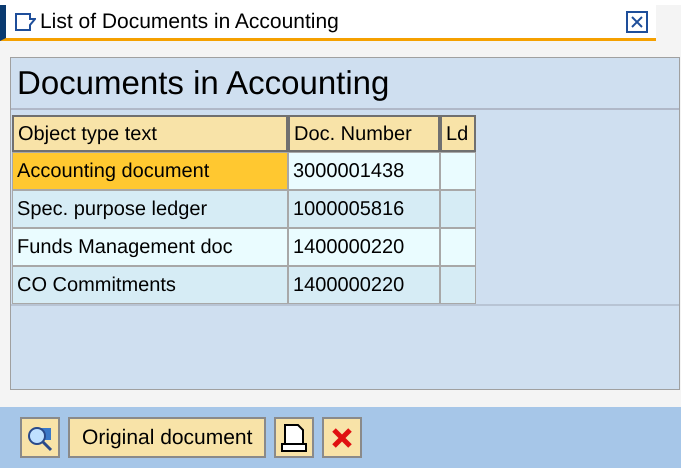 This screenshot has width=681, height=468. I want to click on table-cell: Accounting document, so click(150, 171).